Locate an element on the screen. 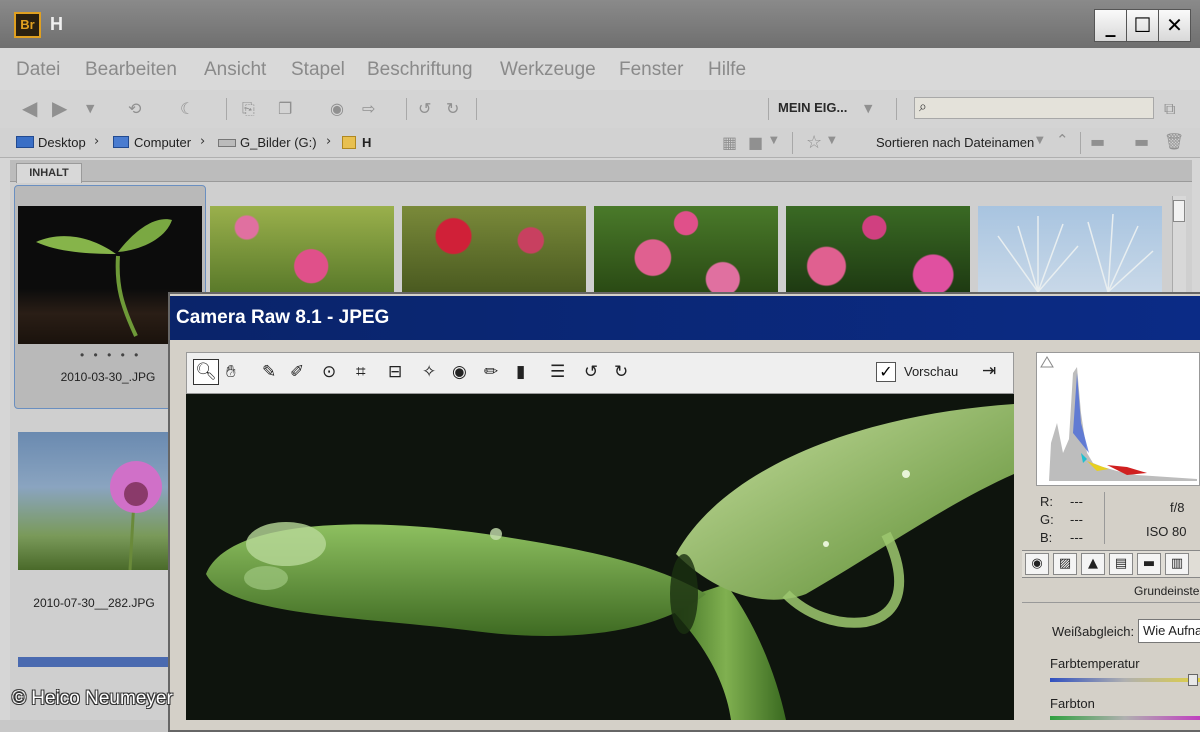 The width and height of the screenshot is (1200, 732). computer-icon is located at coordinates (121, 142).